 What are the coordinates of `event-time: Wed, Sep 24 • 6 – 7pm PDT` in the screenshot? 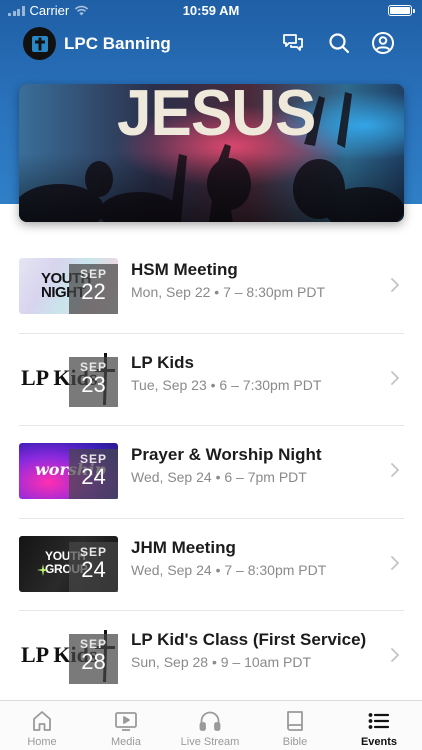 It's located at (219, 477).